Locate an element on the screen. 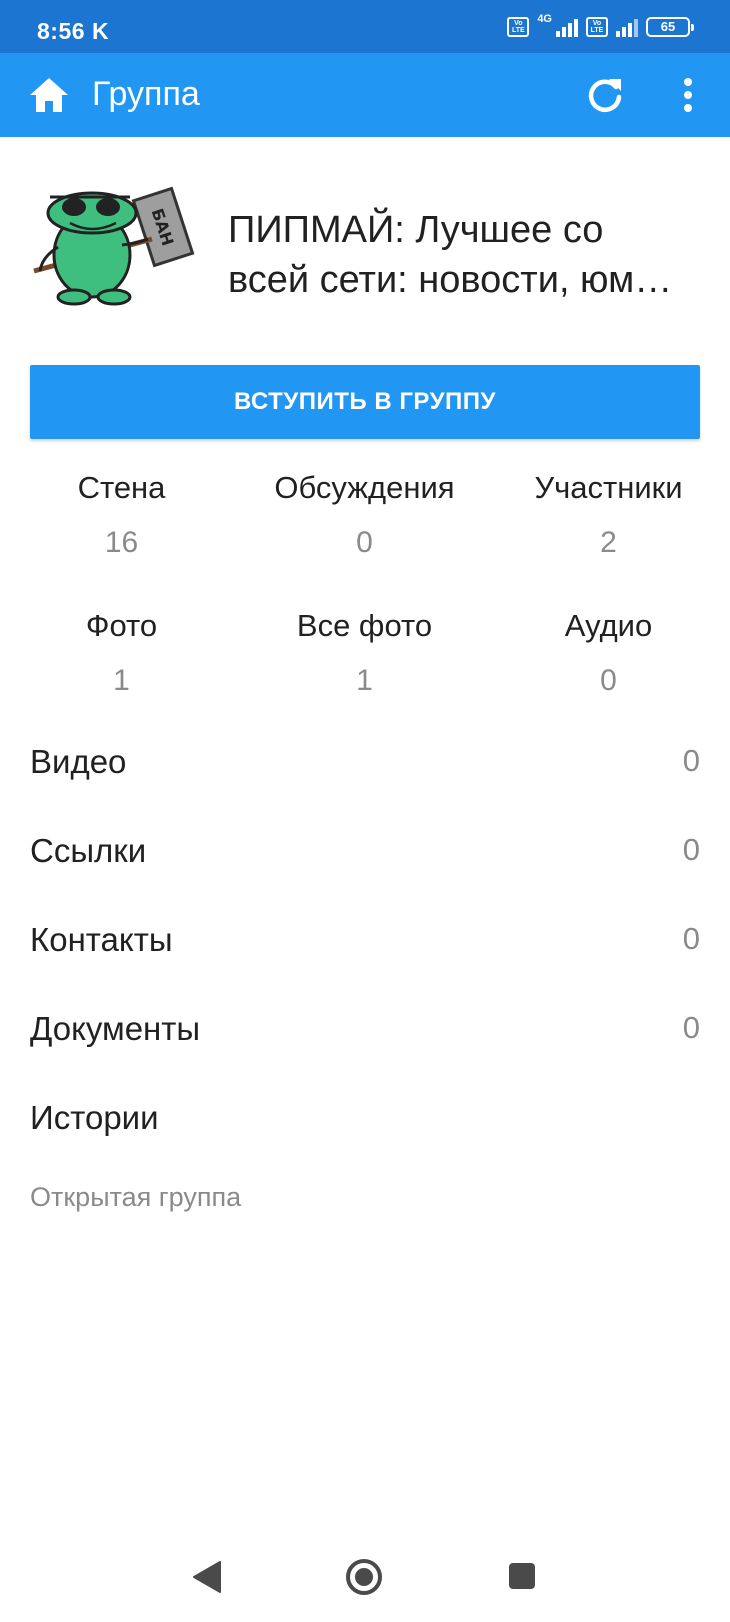 Image resolution: width=730 pixels, height=1622 pixels. stat-label: Все фото is located at coordinates (364, 625).